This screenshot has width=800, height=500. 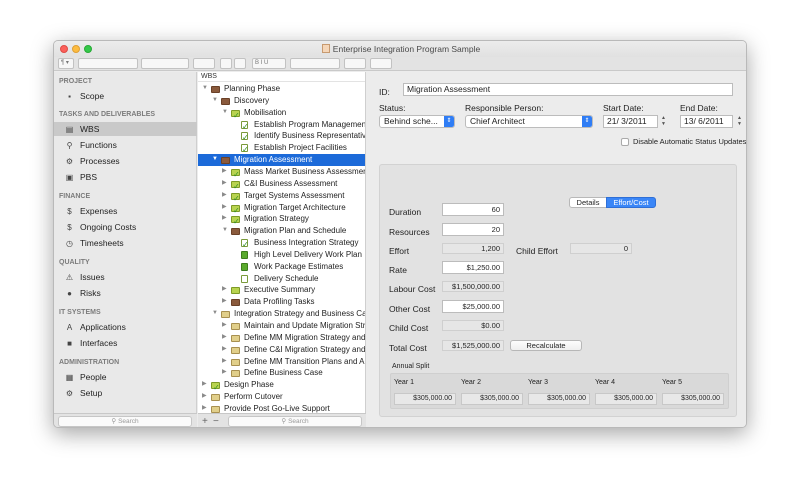 I want to click on sidebar-item-risks: ● Risks, so click(x=125, y=293).